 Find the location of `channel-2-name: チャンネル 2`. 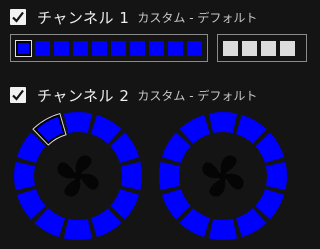

channel-2-name: チャンネル 2 is located at coordinates (83, 95).